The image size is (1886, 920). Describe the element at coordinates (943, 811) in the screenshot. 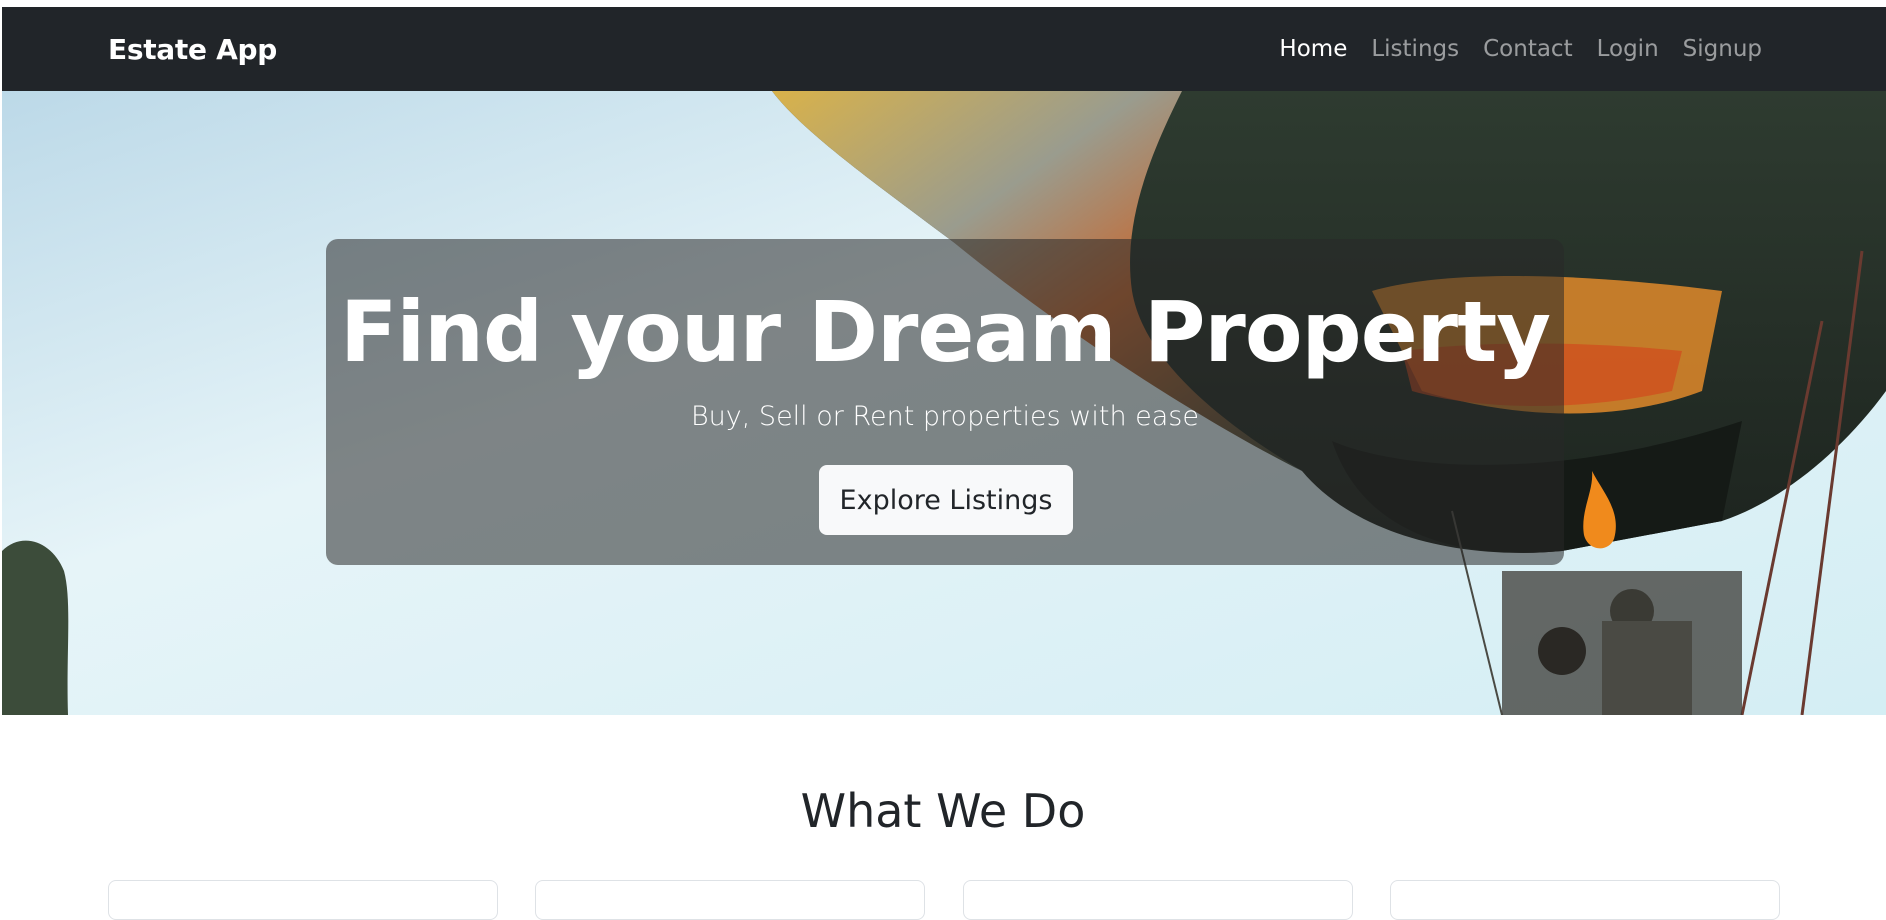

I see `section-title: What We Do` at that location.